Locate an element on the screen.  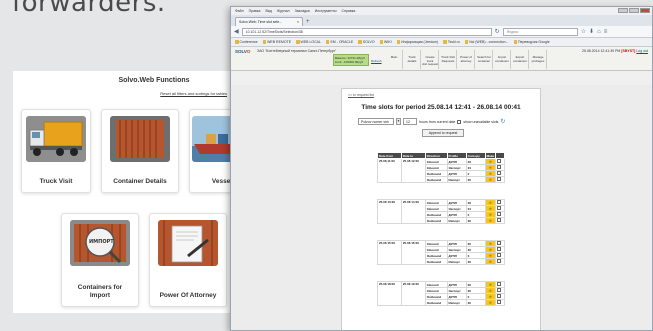
tile-containers-import: ИМПОРТ Containers for Import is located at coordinates (100, 260).